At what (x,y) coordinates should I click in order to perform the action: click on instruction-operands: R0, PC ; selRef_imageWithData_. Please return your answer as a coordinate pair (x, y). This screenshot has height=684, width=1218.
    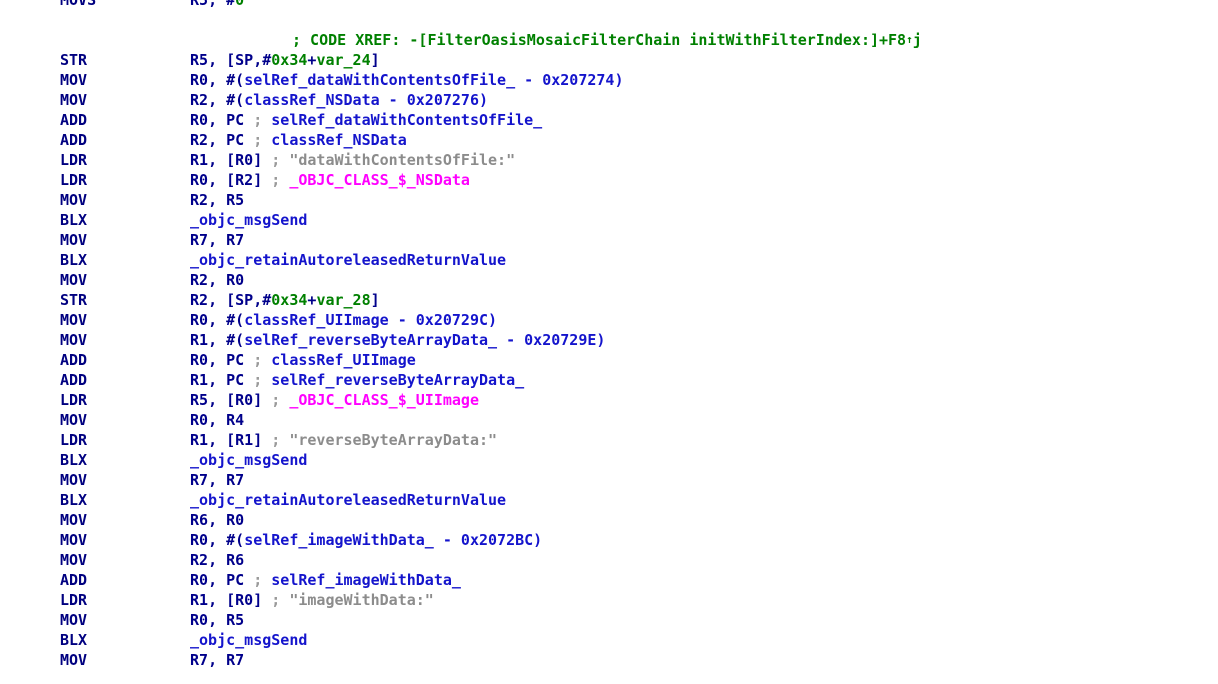
    Looking at the image, I should click on (325, 580).